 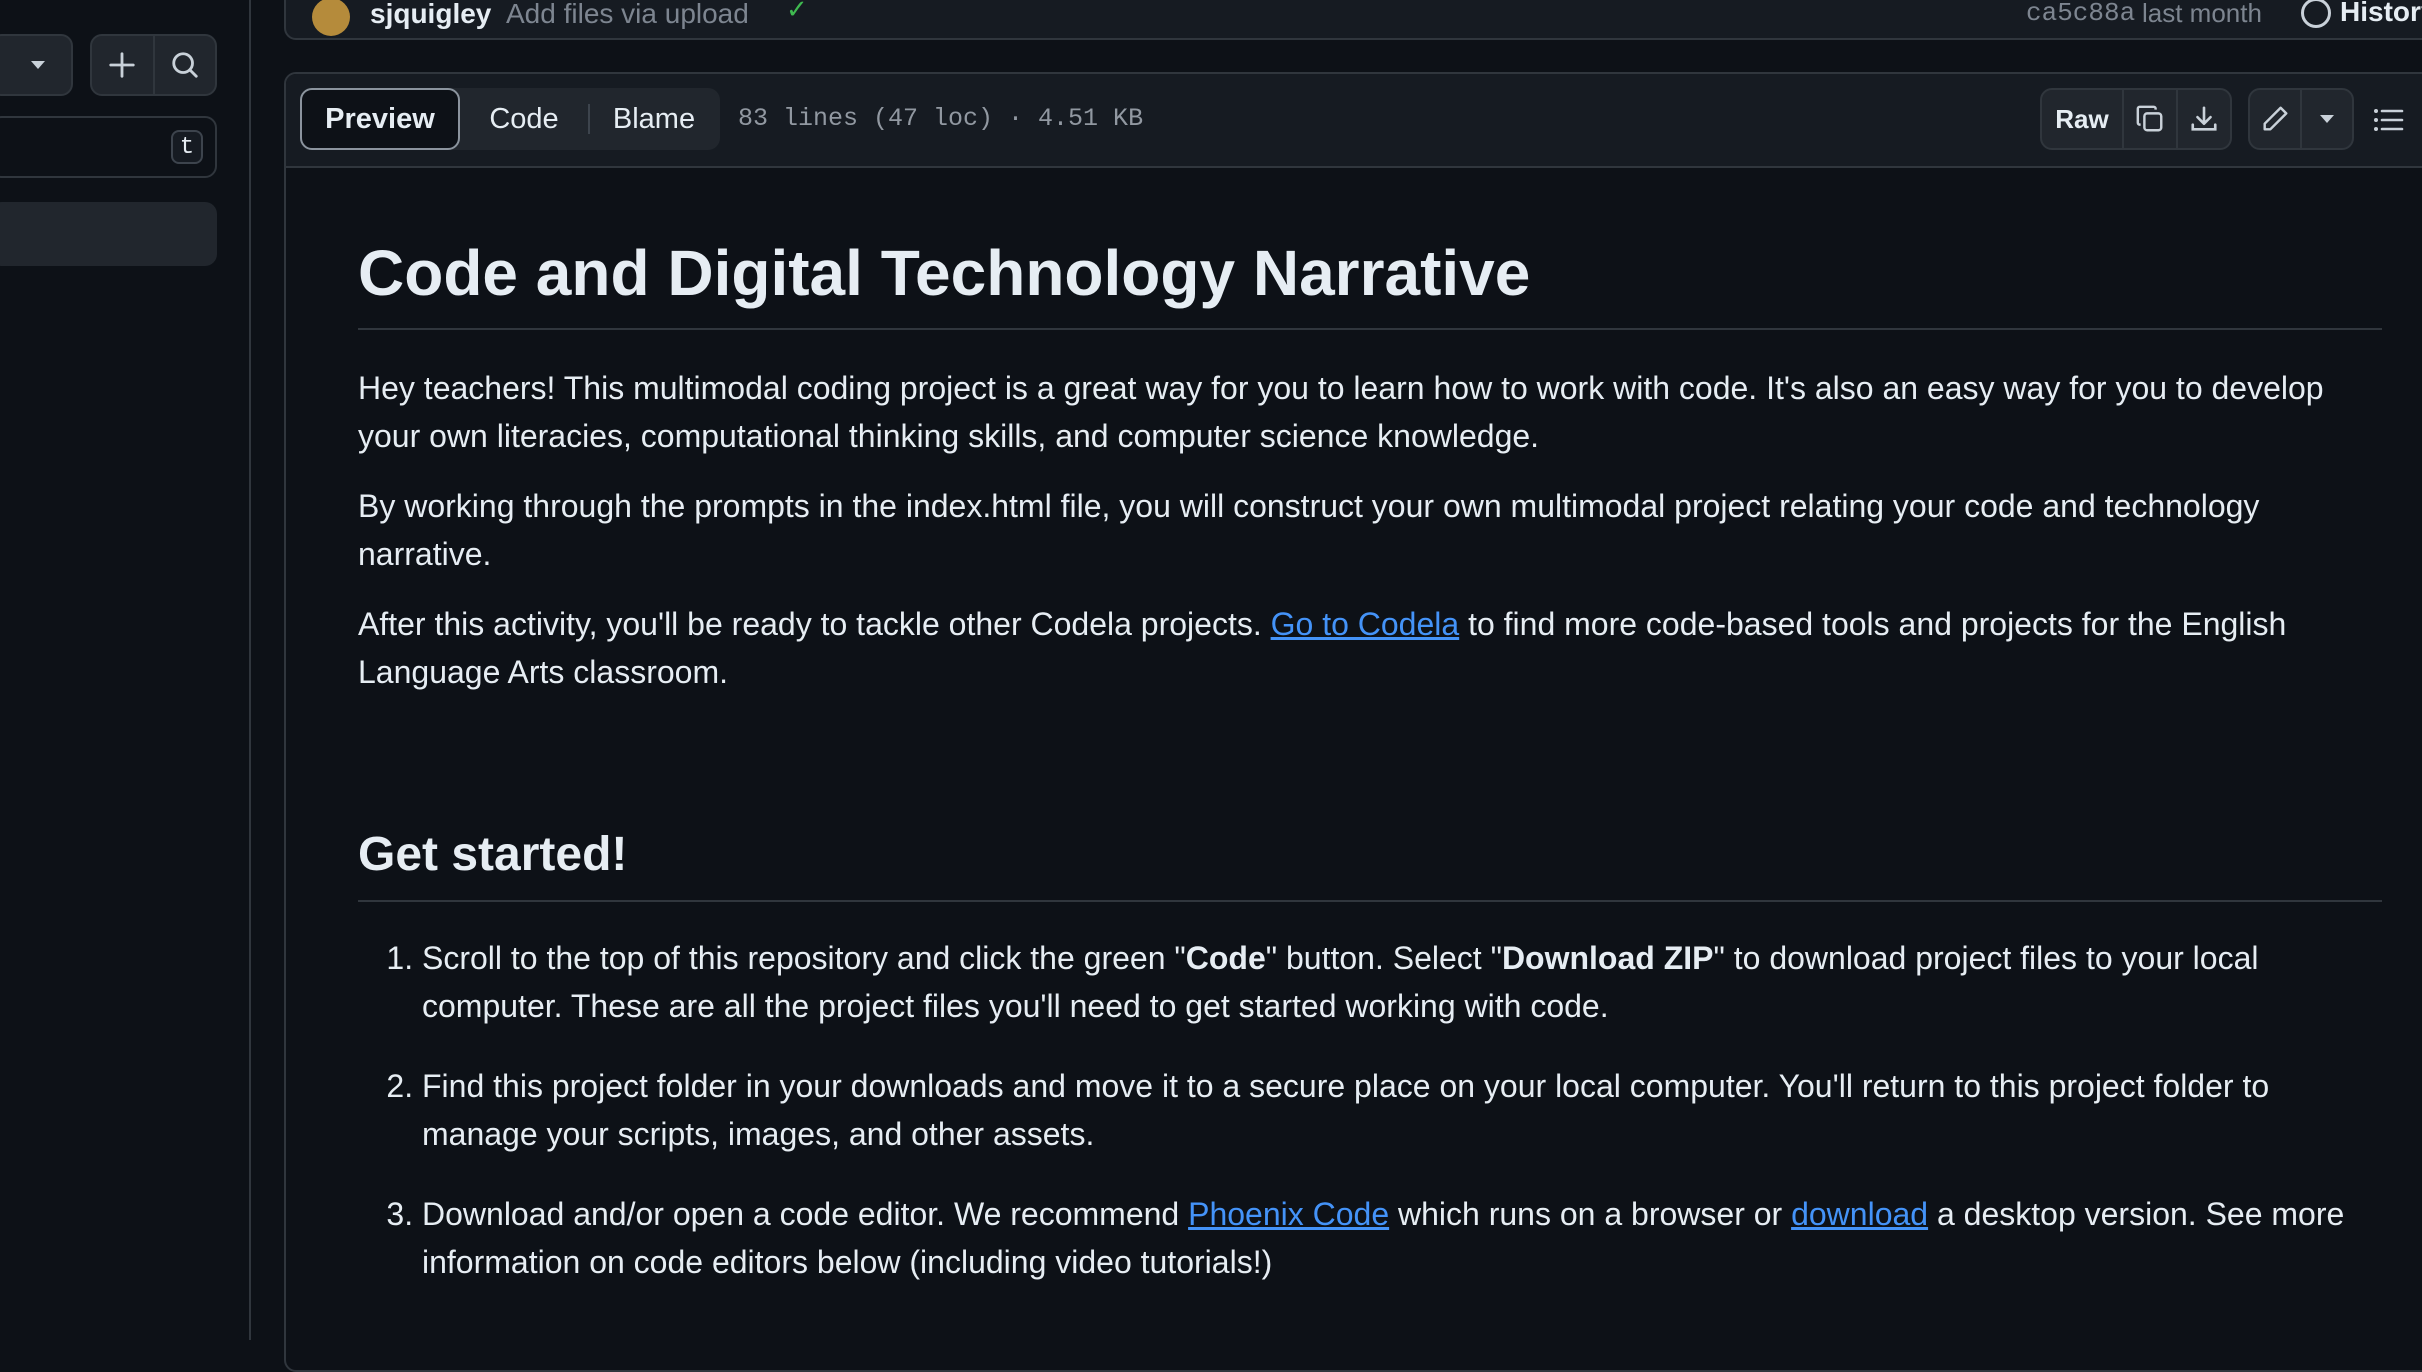 What do you see at coordinates (524, 119) in the screenshot?
I see `tab-code: Code` at bounding box center [524, 119].